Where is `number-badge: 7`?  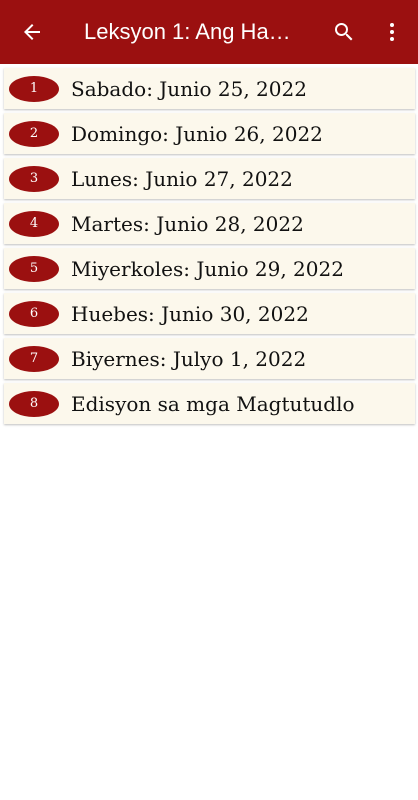 number-badge: 7 is located at coordinates (34, 358).